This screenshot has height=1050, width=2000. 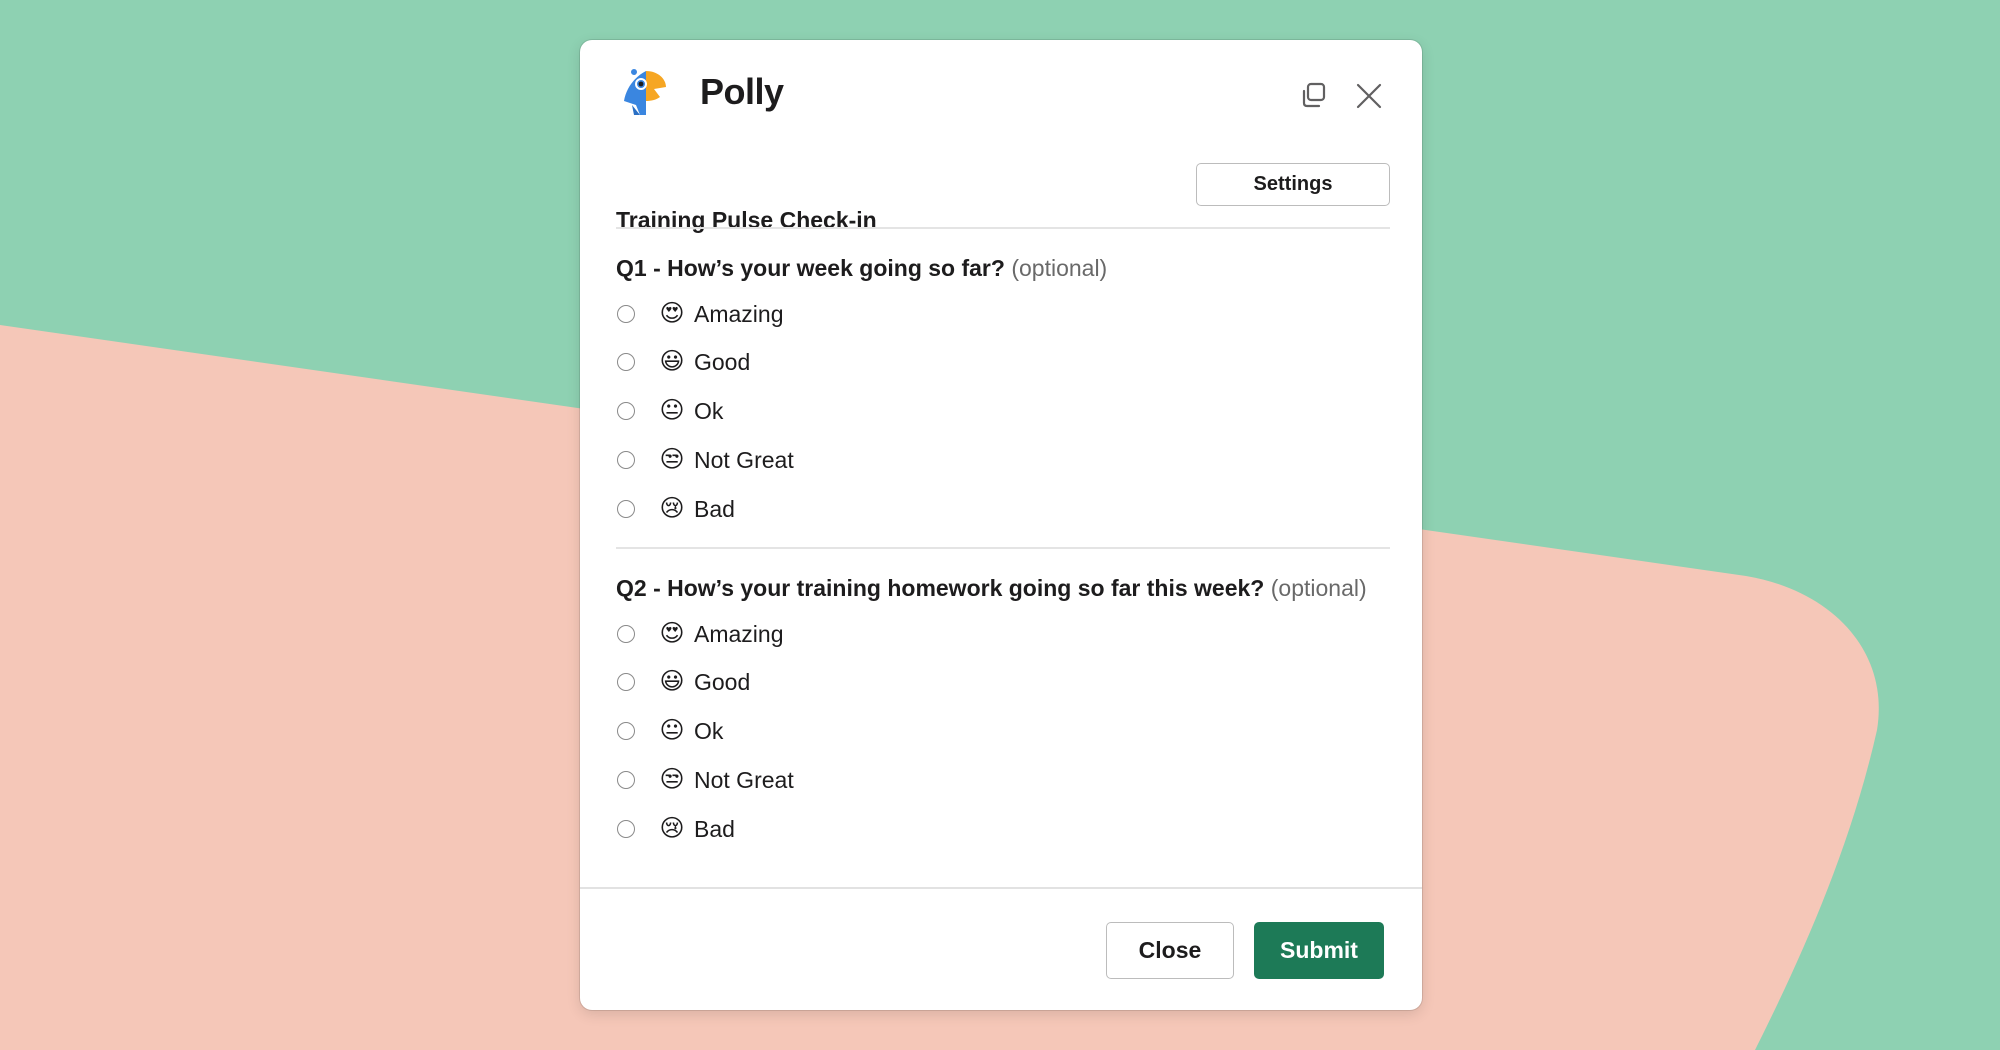 What do you see at coordinates (1003, 548) in the screenshot?
I see `question-divider` at bounding box center [1003, 548].